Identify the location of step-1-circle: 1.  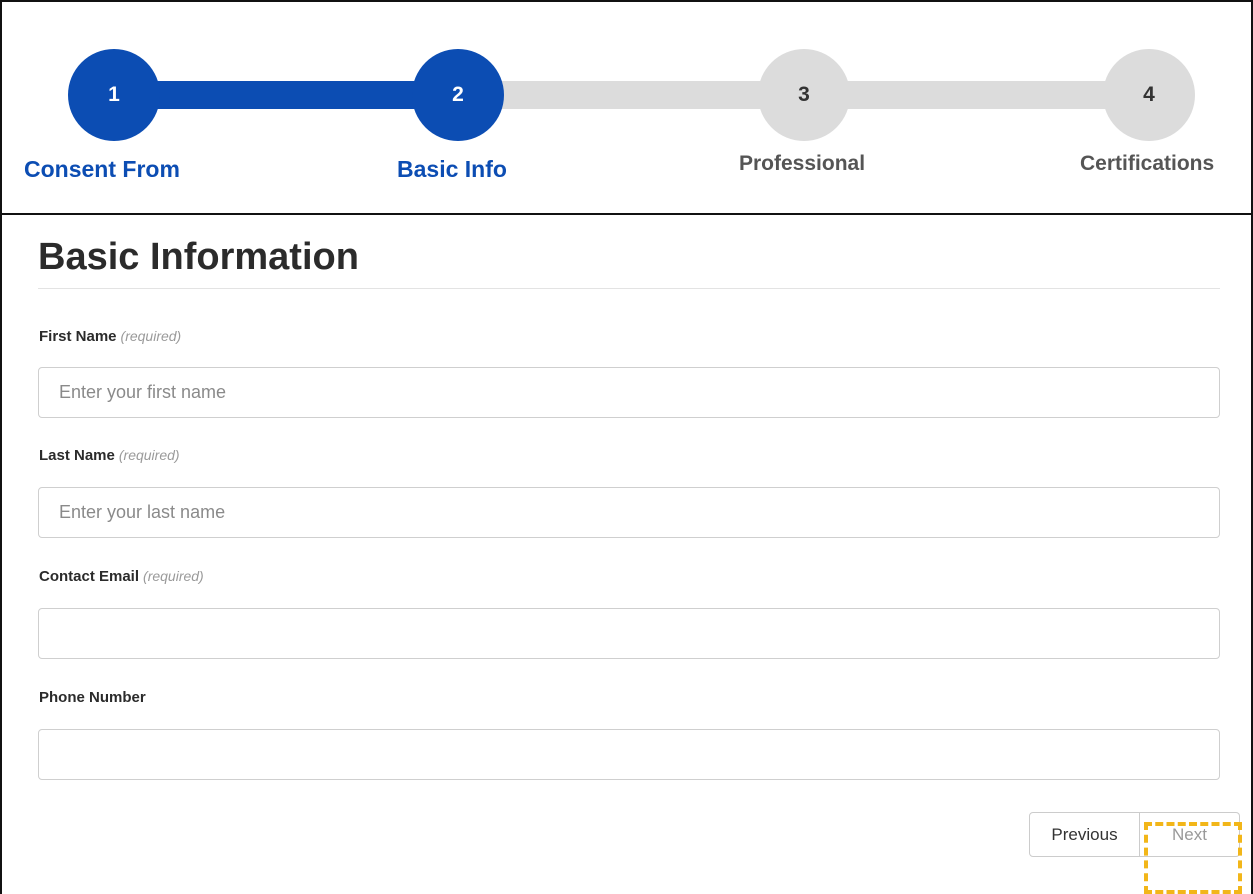
(114, 95).